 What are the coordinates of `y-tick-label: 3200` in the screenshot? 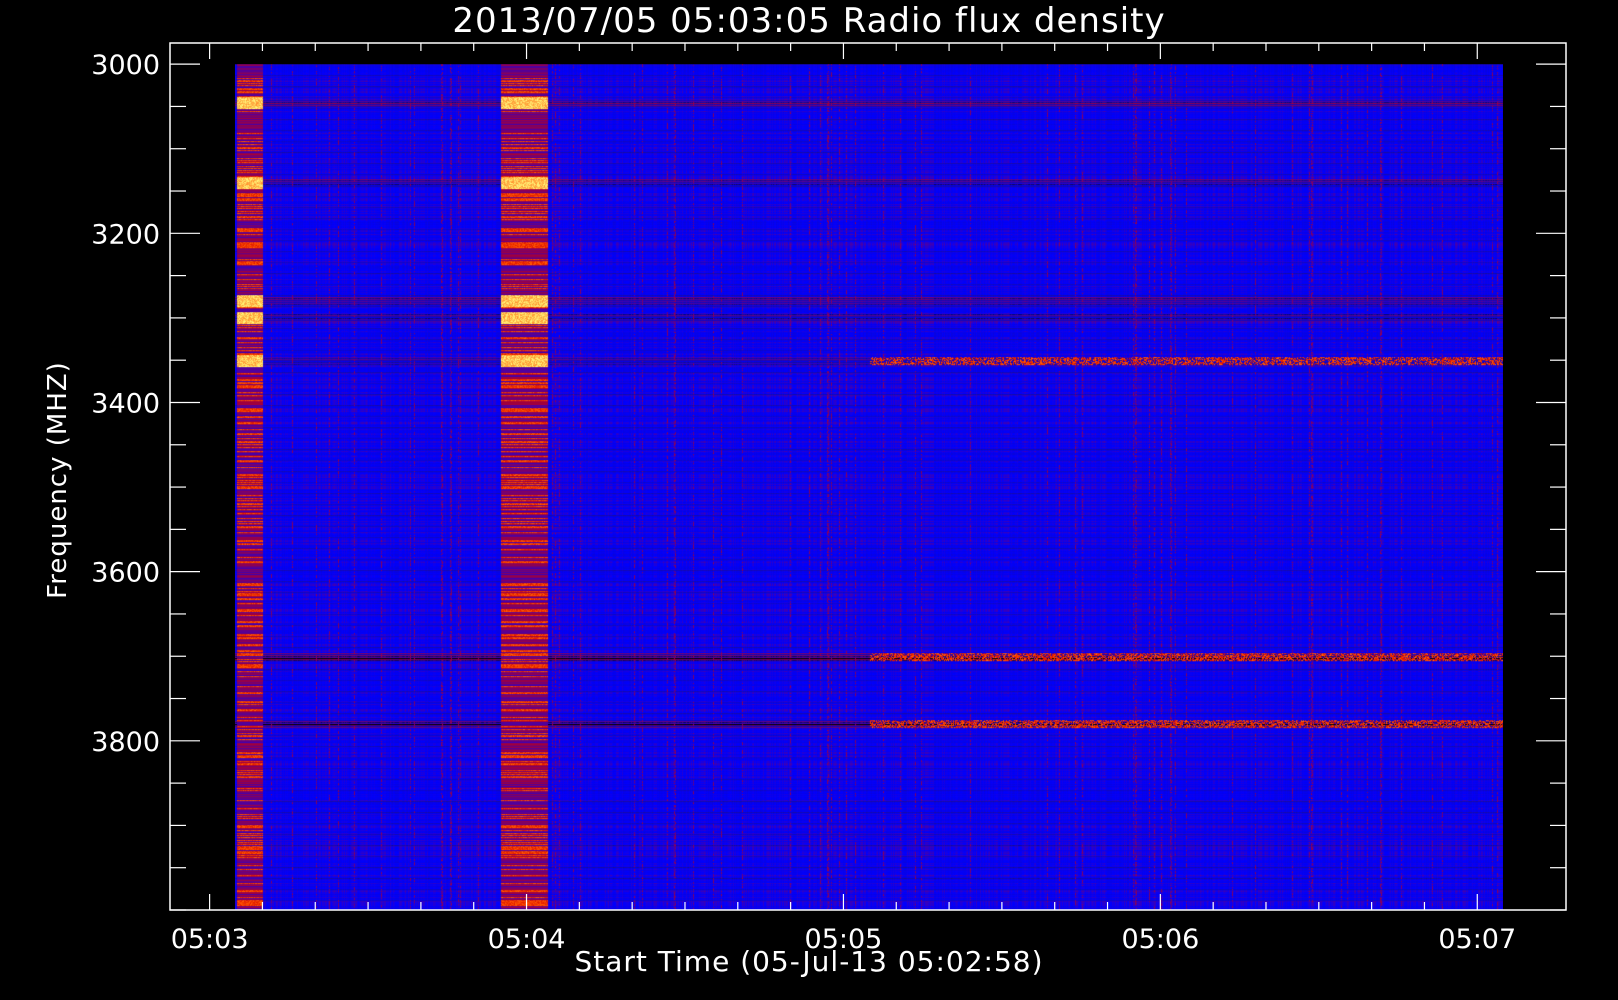 It's located at (125, 234).